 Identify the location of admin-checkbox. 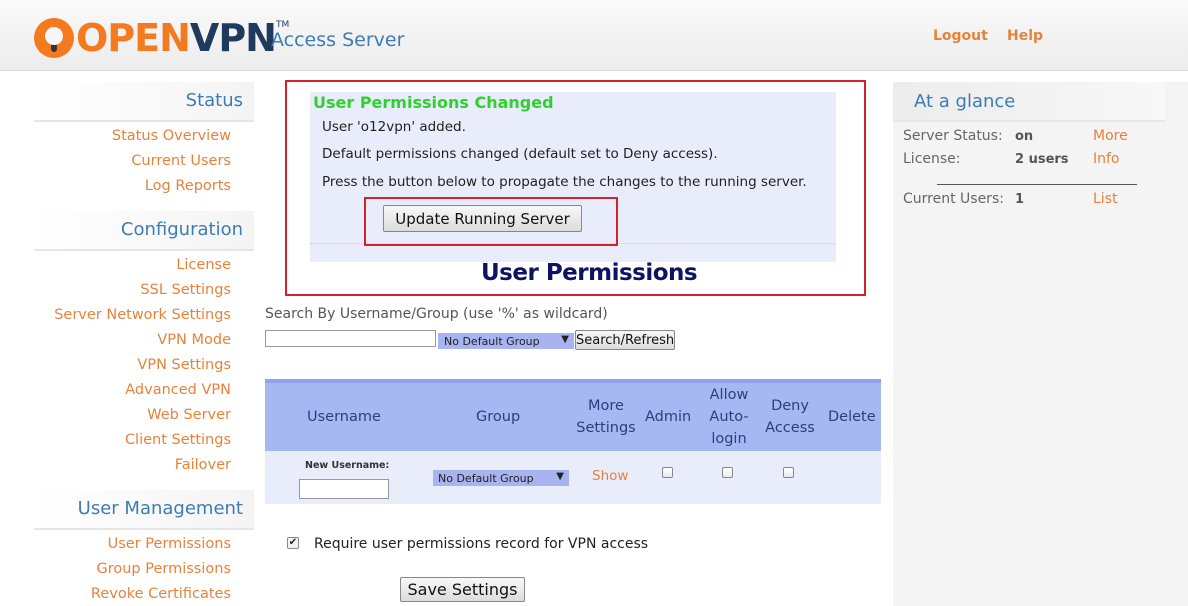
(667, 472).